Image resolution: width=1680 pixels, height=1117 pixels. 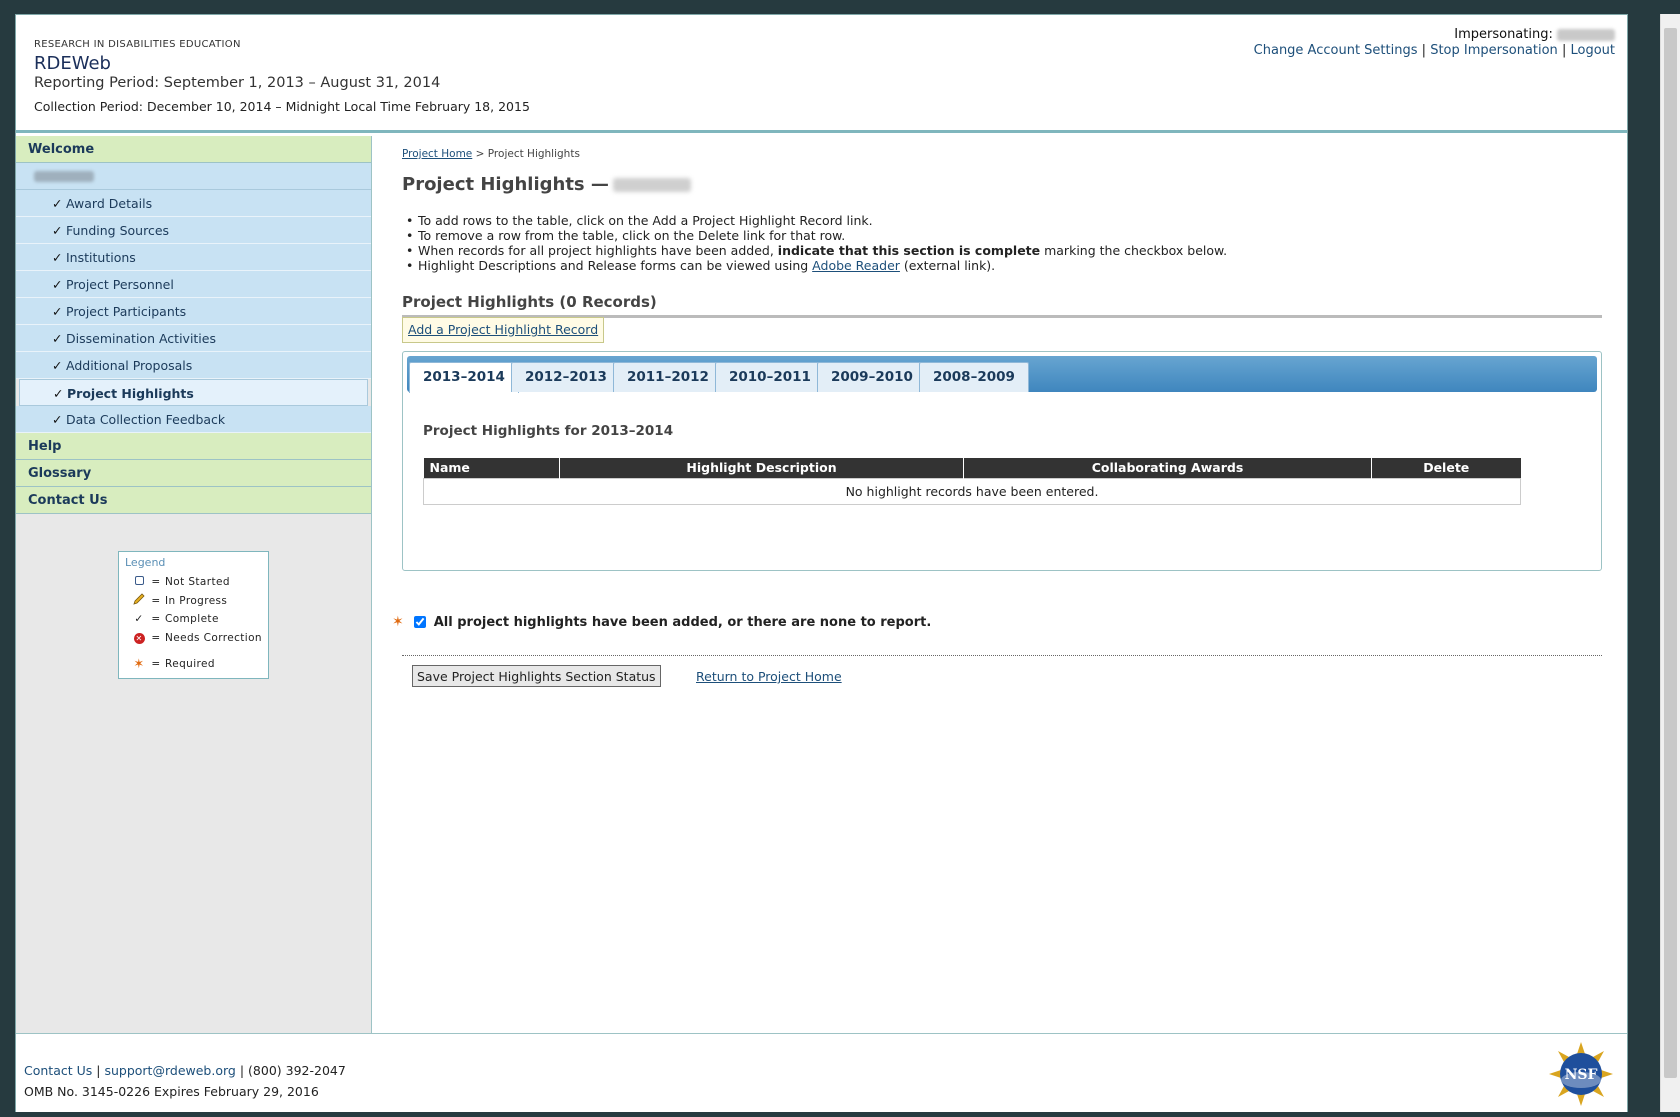 What do you see at coordinates (118, 230) in the screenshot?
I see `nav-item-label: Funding Sources` at bounding box center [118, 230].